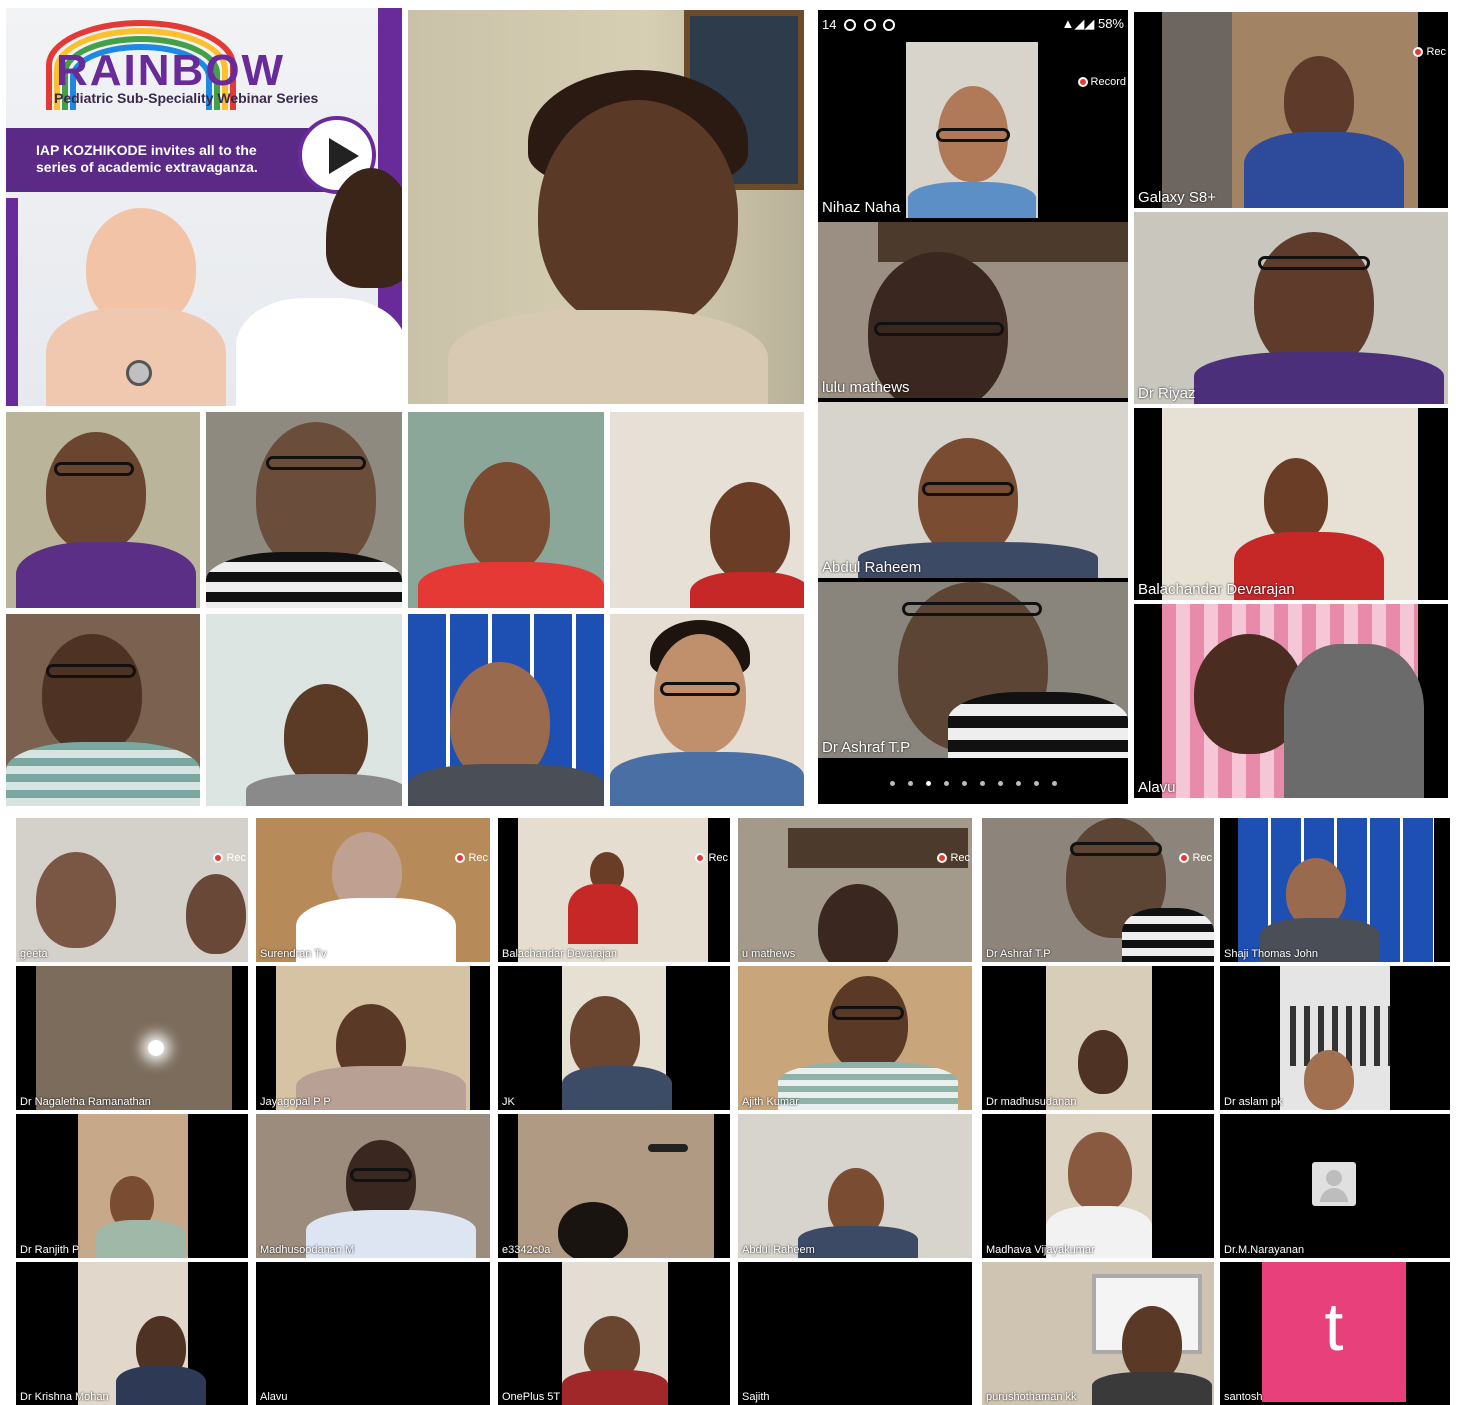 The image size is (1459, 1405). Describe the element at coordinates (319, 352) in the screenshot. I see `doctor-coat` at that location.